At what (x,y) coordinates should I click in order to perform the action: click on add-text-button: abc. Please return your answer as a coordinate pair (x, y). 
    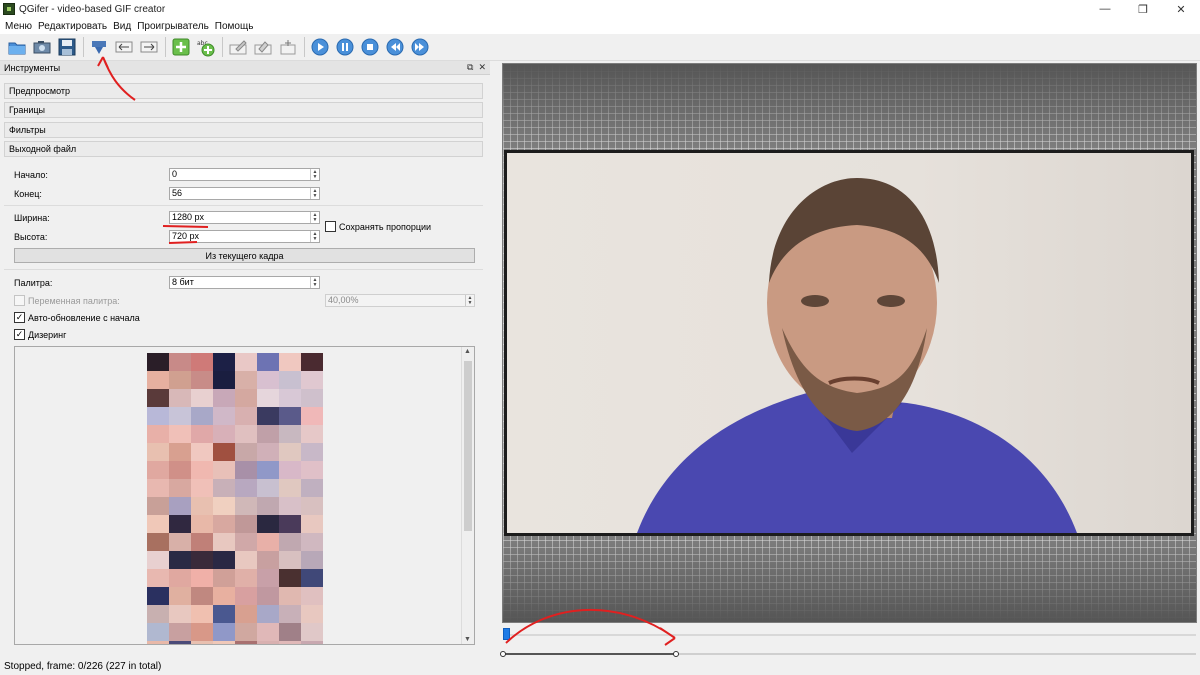
    Looking at the image, I should click on (206, 47).